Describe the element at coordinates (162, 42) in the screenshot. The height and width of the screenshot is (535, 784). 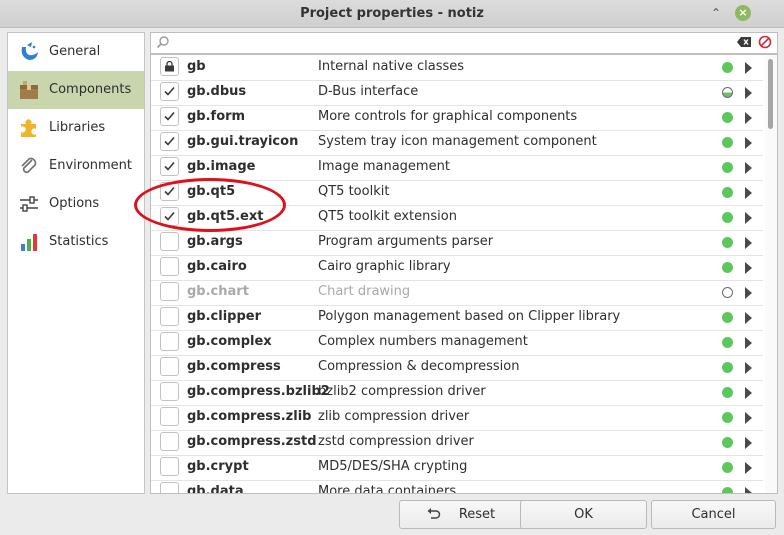
I see `search-icon` at that location.